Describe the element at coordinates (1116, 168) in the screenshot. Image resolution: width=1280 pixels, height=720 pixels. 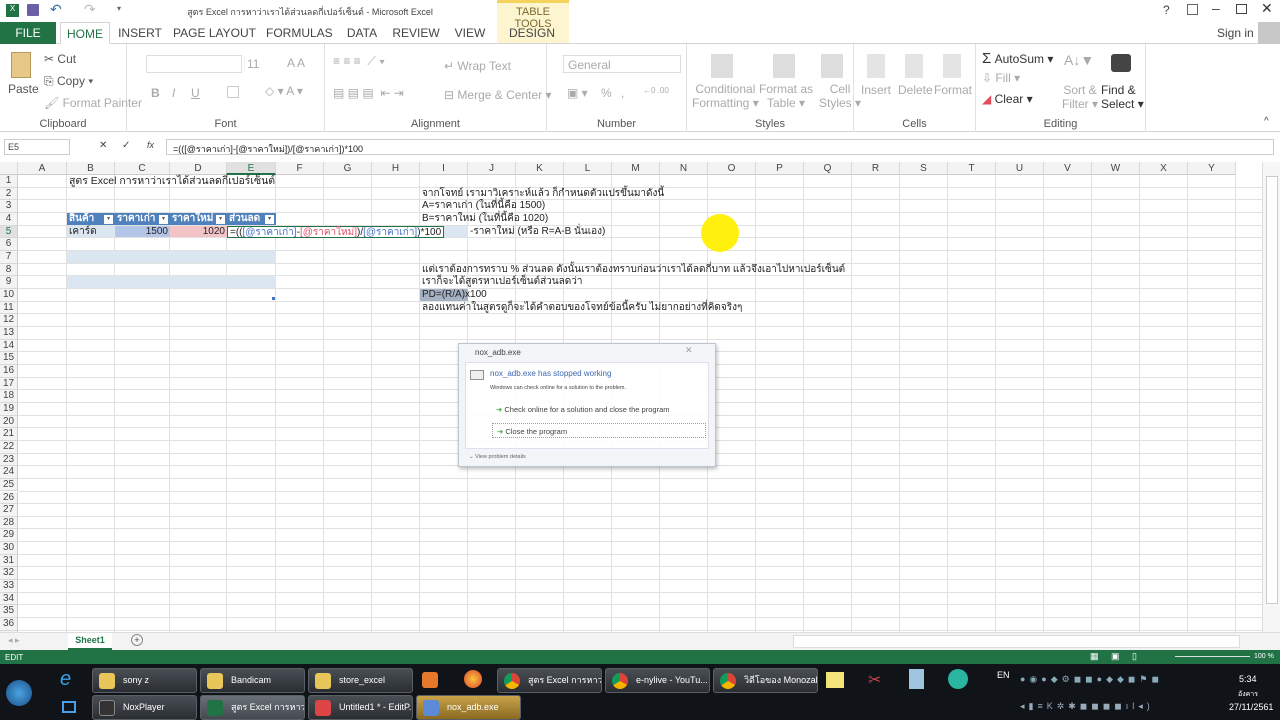
I see `column-header-W: W` at that location.